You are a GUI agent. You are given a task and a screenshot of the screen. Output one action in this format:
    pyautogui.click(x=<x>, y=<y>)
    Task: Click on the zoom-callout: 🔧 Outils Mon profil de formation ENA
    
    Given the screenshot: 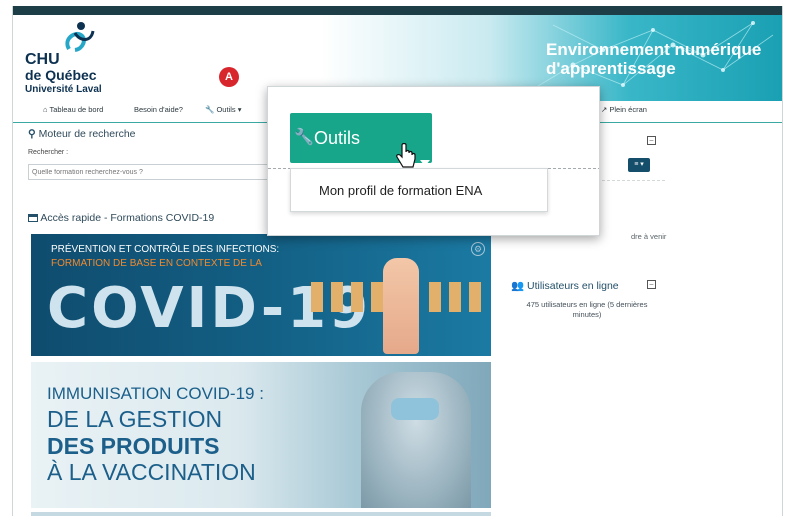 What is the action you would take?
    pyautogui.click(x=433, y=161)
    